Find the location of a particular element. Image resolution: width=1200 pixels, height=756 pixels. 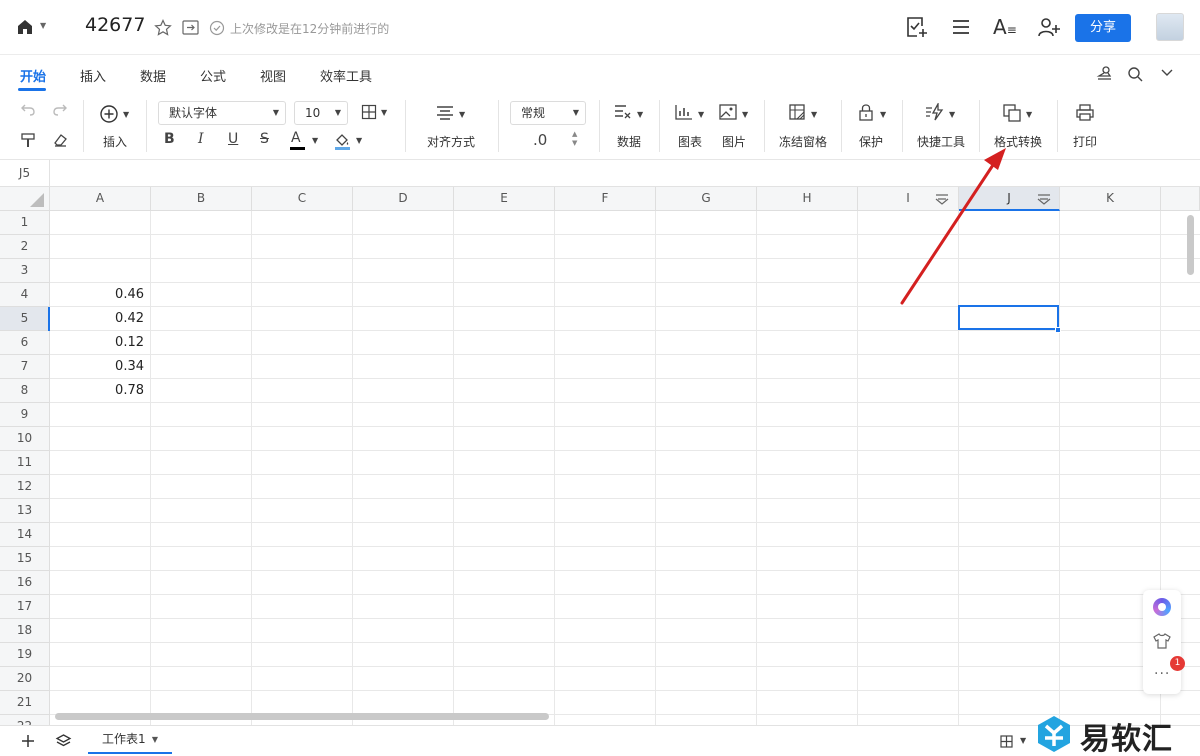

row-header-10: 10 is located at coordinates (25, 439).